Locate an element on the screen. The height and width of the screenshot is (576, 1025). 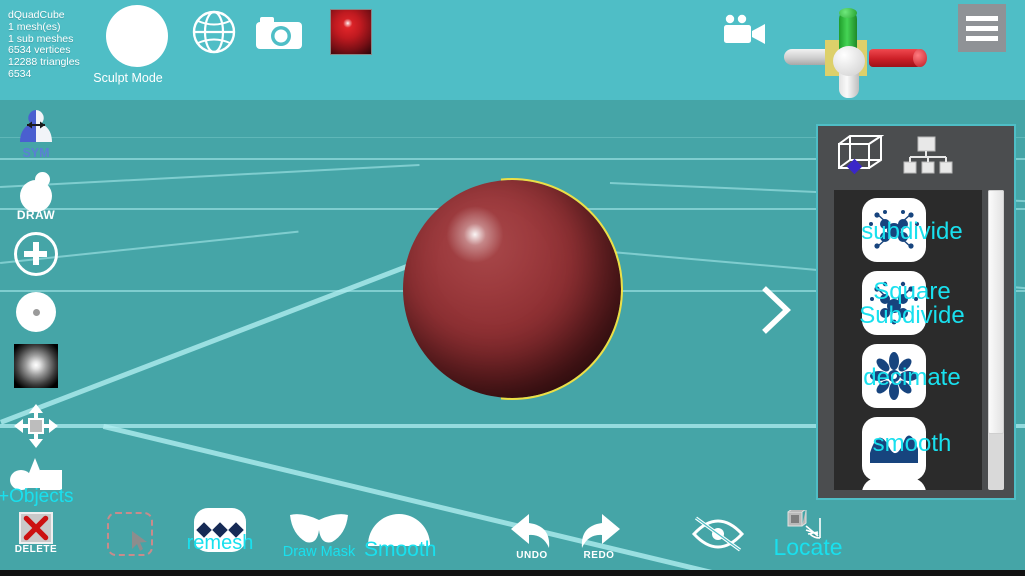
sidebar-item-draw: DRAW is located at coordinates (36, 196).